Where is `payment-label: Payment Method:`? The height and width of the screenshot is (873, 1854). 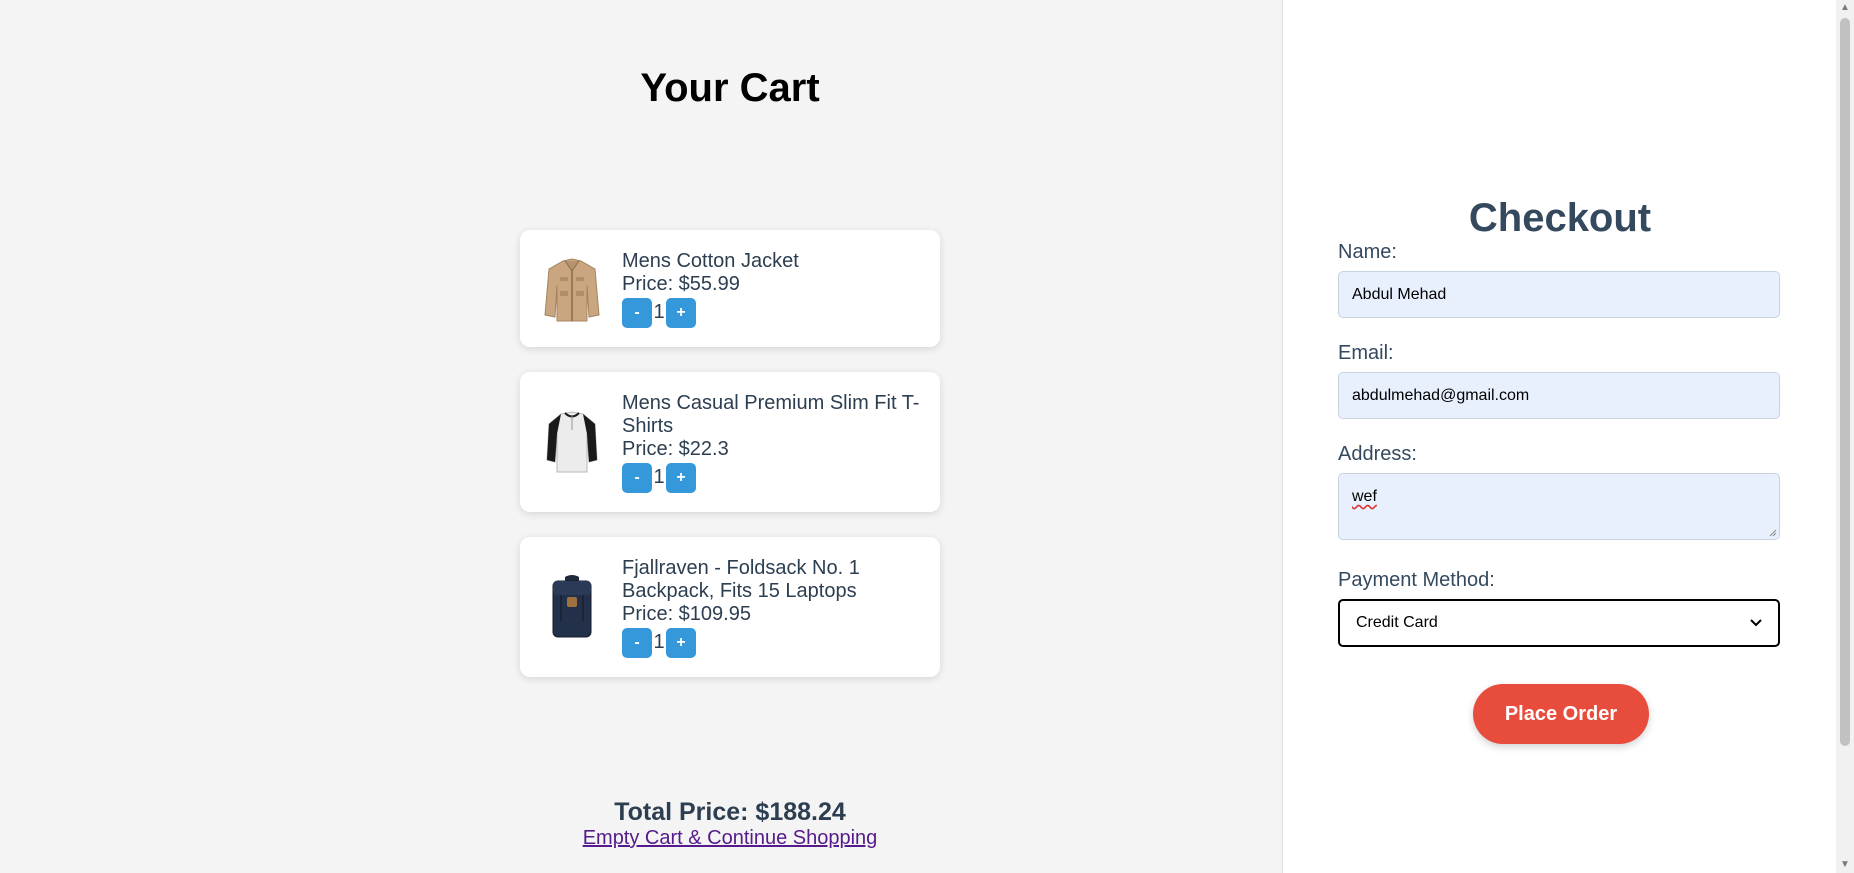
payment-label: Payment Method: is located at coordinates (1416, 580).